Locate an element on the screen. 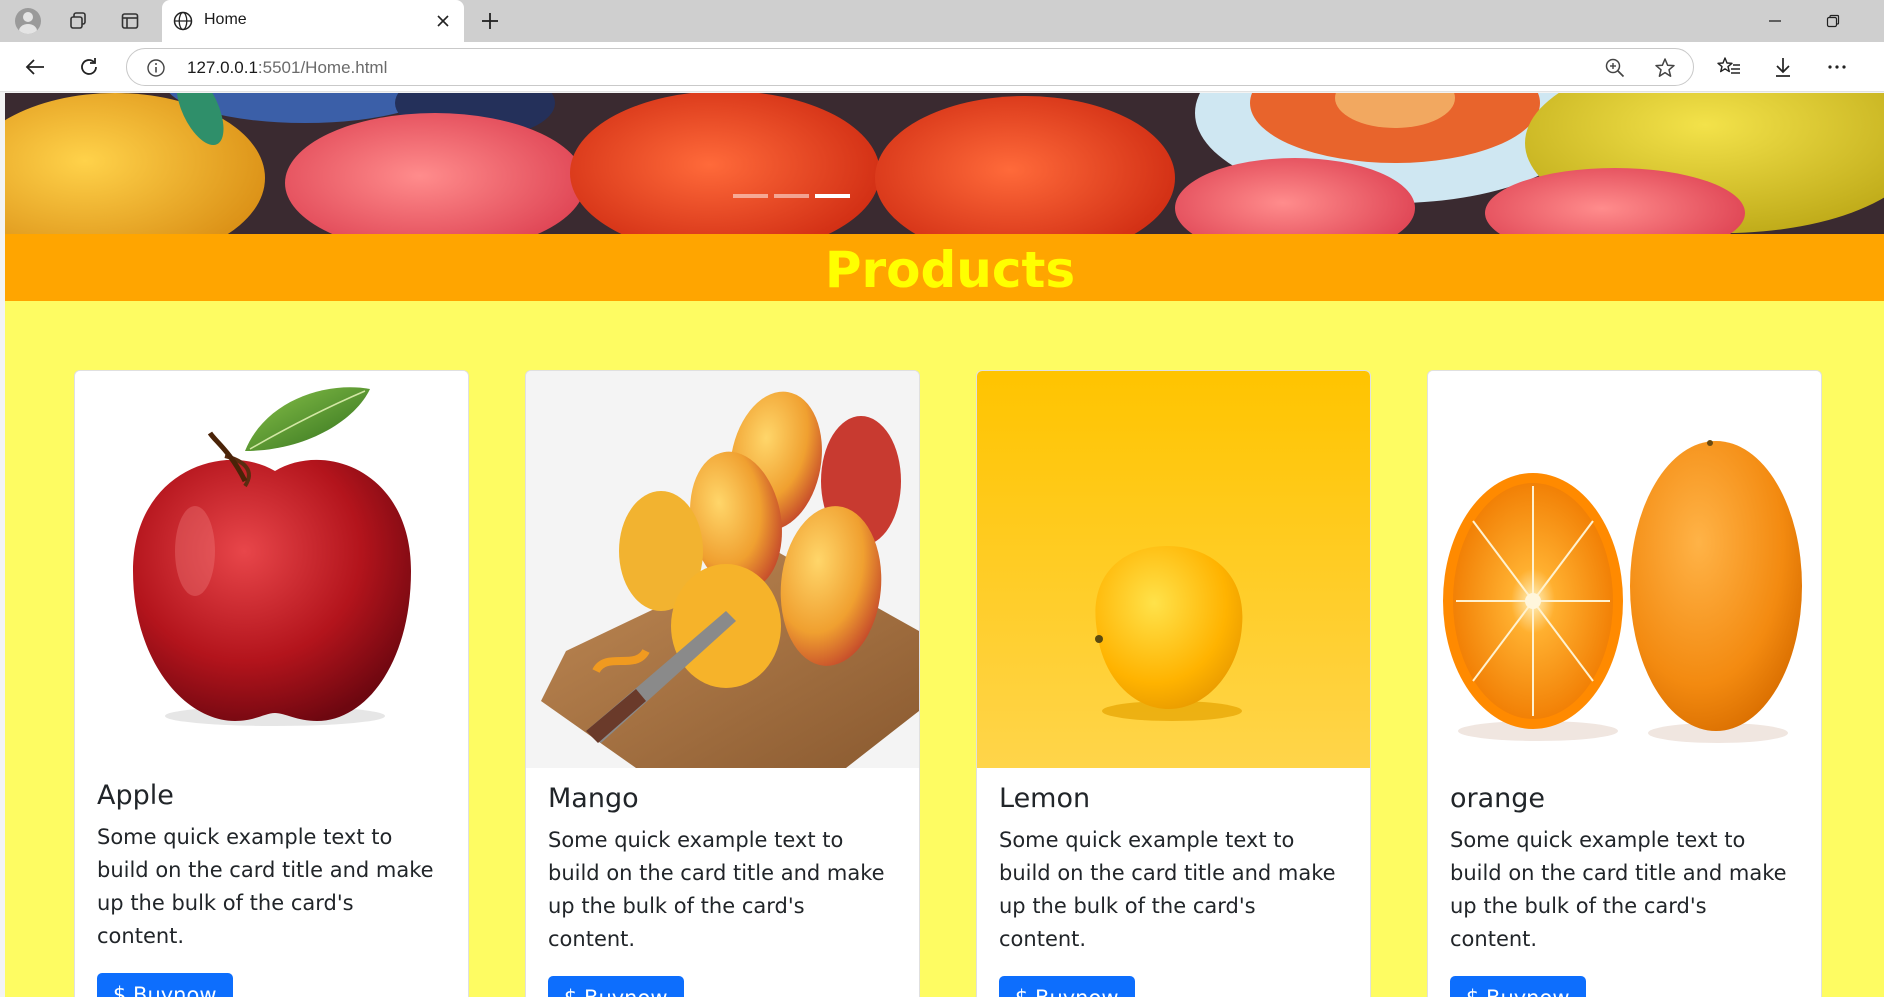 The height and width of the screenshot is (997, 1884). favorites-button is located at coordinates (1729, 67).